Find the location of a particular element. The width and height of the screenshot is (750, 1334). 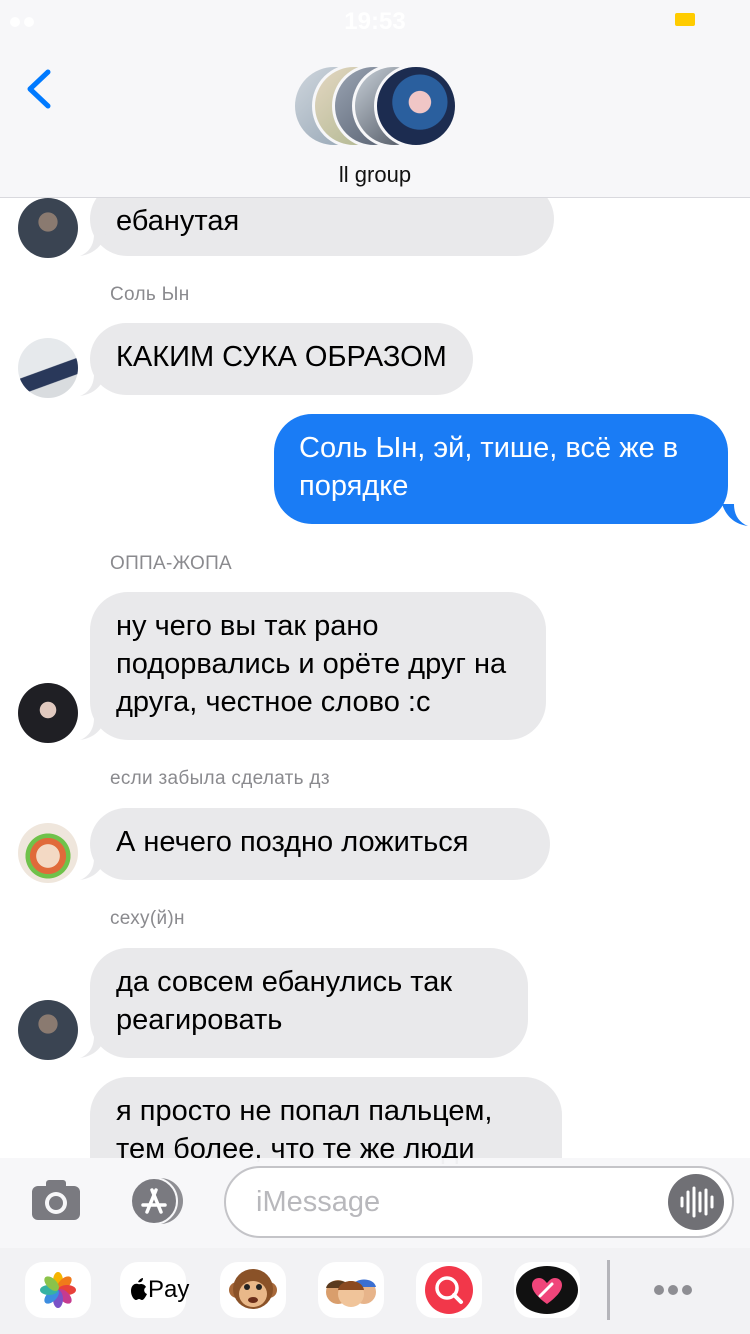

image-search-icon is located at coordinates (449, 1290).